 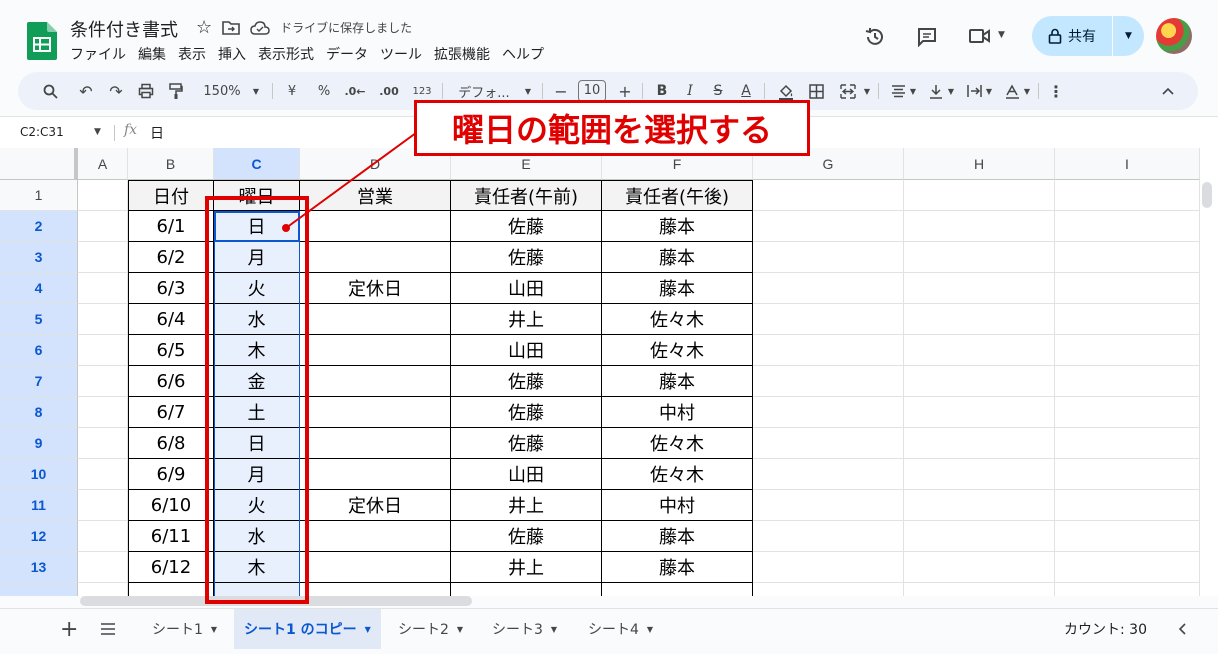 I want to click on row-header: 12, so click(x=39, y=536).